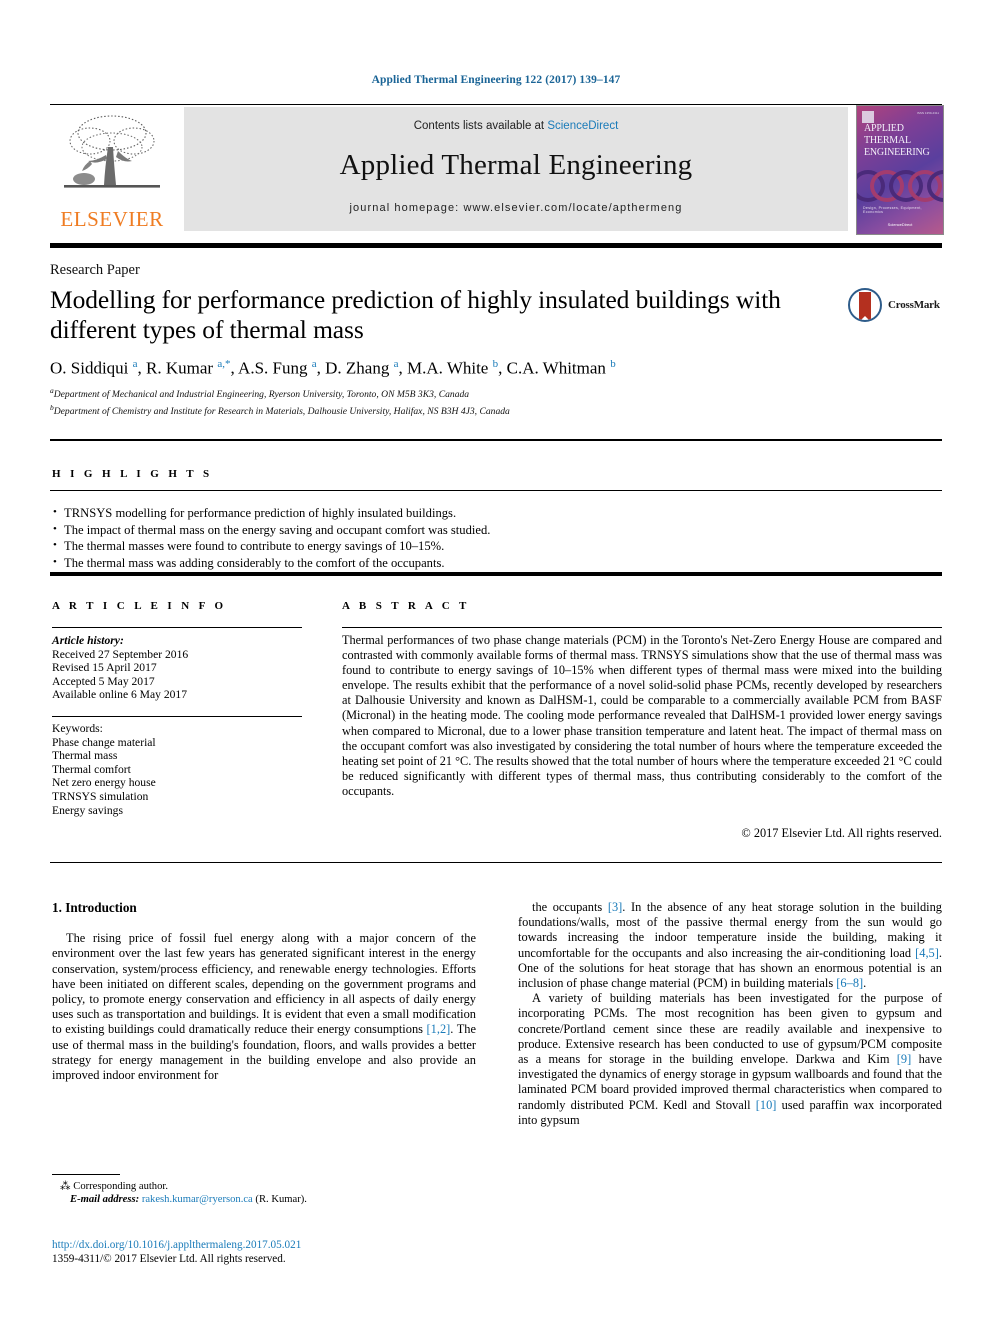  Describe the element at coordinates (900, 185) in the screenshot. I see `cover-rings-graphic` at that location.